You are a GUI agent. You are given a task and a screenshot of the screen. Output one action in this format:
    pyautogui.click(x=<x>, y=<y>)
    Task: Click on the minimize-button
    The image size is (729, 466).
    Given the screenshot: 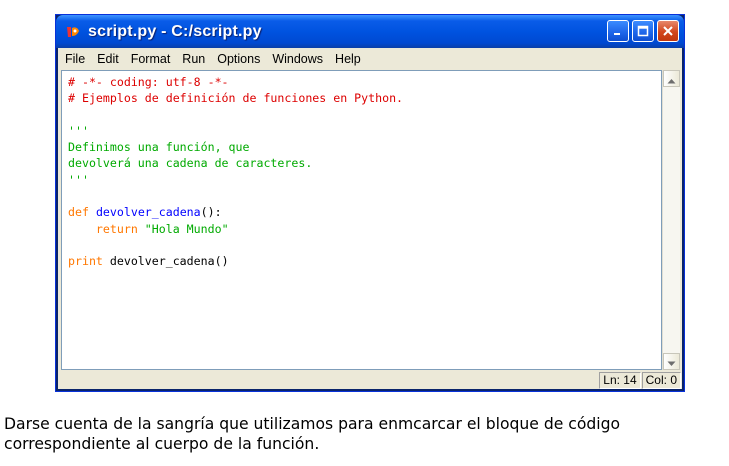 What is the action you would take?
    pyautogui.click(x=618, y=31)
    